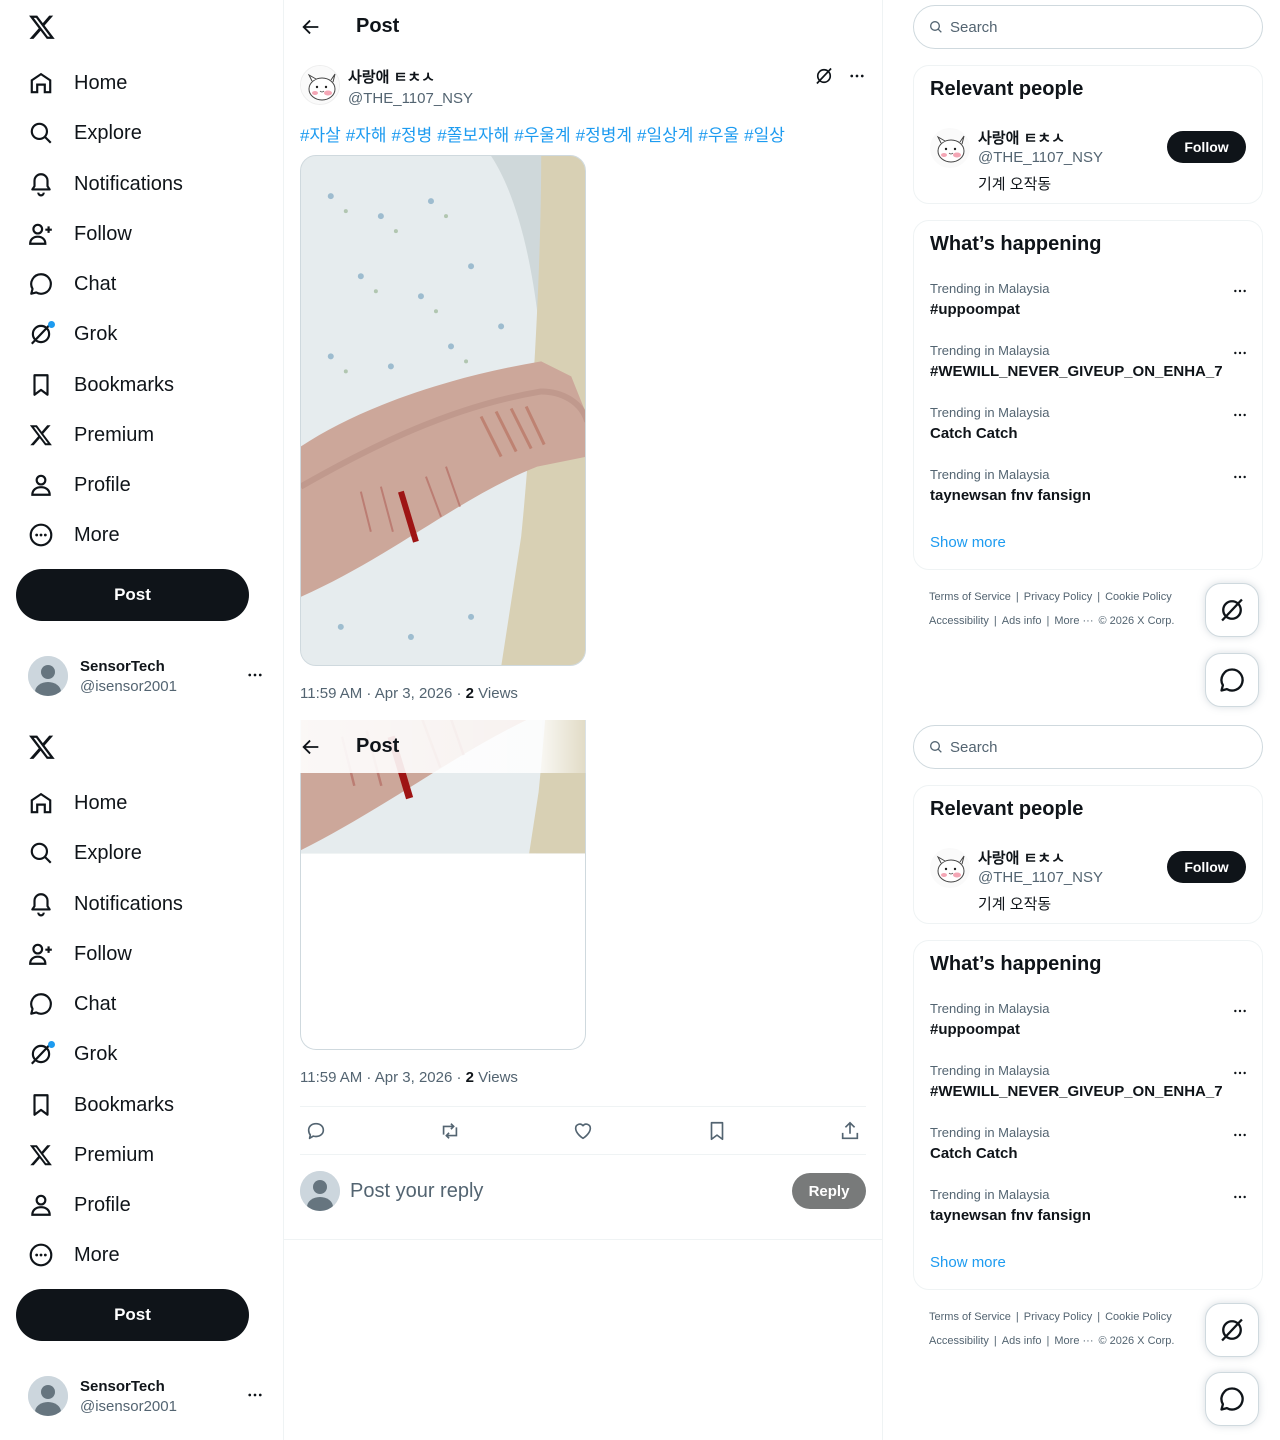 The image size is (1280, 1440). I want to click on hashtag-link: #일상계, so click(665, 135).